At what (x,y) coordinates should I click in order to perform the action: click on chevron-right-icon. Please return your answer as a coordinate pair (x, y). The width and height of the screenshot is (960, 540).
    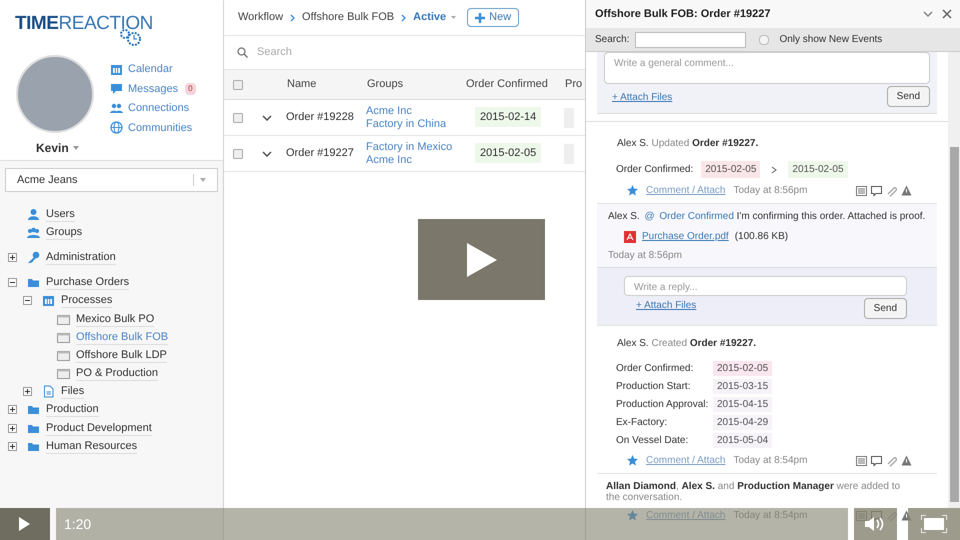
    Looking at the image, I should click on (403, 18).